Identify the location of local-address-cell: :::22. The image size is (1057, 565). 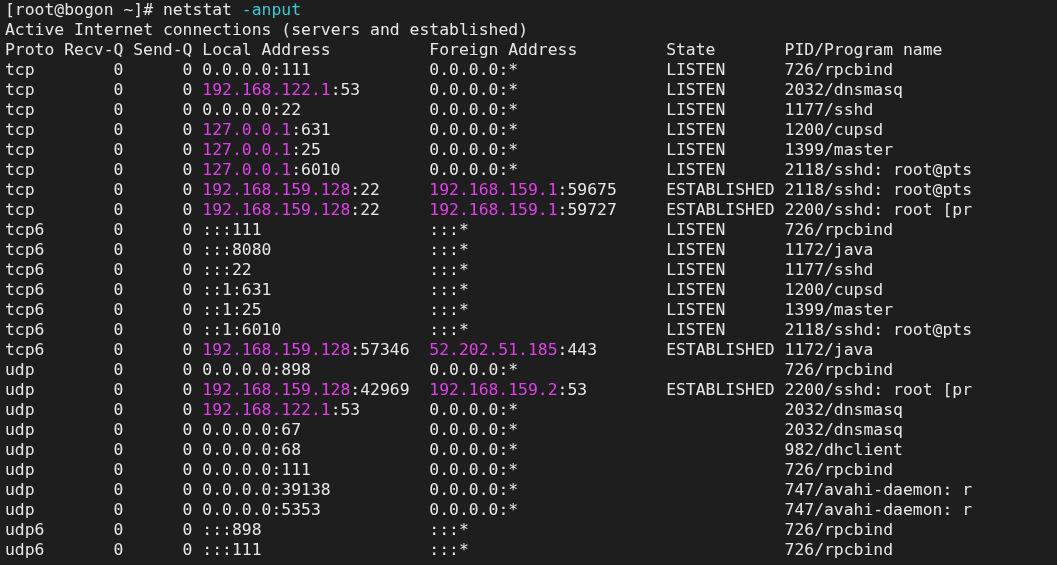
(227, 270).